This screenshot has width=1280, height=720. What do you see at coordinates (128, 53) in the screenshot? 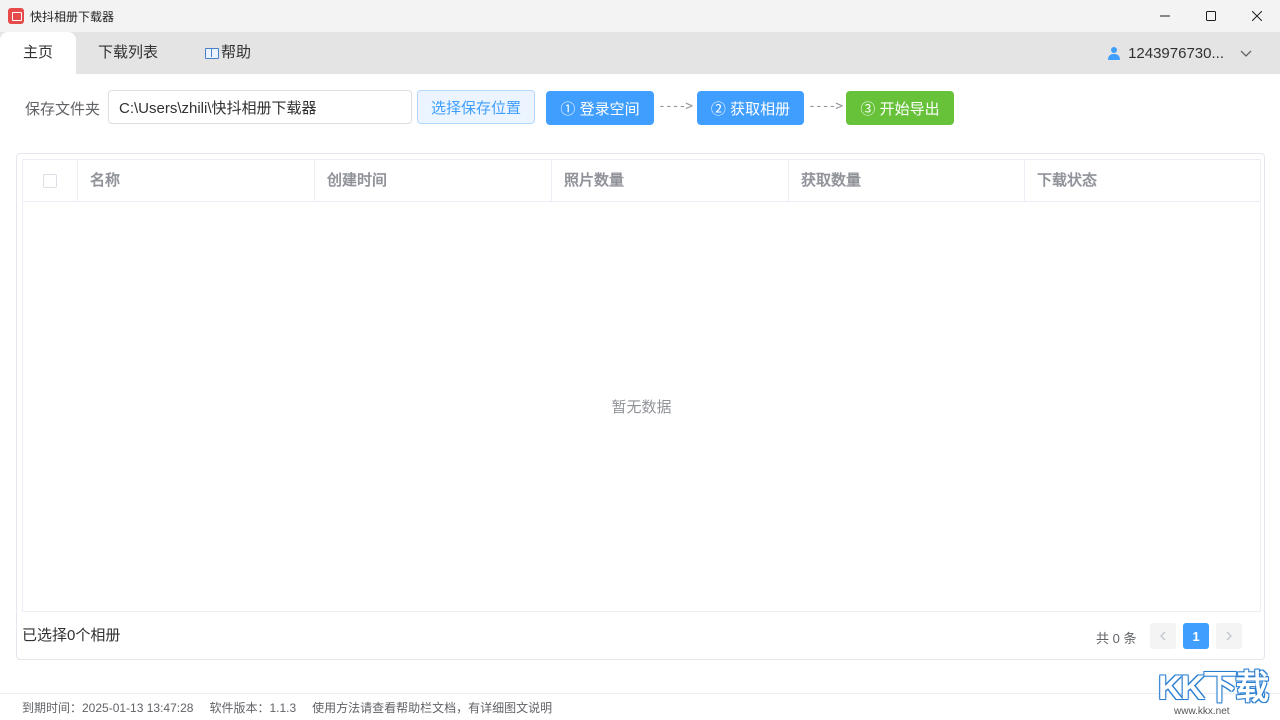
I see `tab-download-list: 下载列表` at bounding box center [128, 53].